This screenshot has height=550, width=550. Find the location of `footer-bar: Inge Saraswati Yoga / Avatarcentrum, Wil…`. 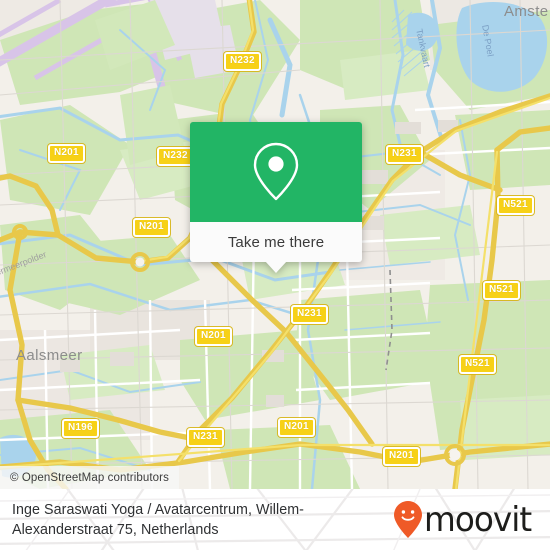

footer-bar: Inge Saraswati Yoga / Avatarcentrum, Wil… is located at coordinates (275, 519).